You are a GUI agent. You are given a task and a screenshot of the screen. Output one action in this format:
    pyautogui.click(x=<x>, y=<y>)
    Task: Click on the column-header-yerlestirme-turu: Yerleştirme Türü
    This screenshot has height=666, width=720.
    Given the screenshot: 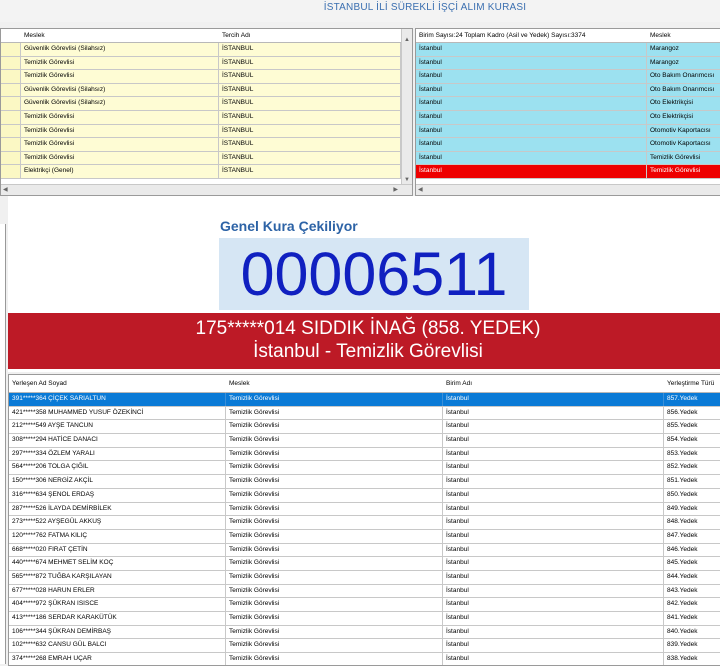 What is the action you would take?
    pyautogui.click(x=692, y=383)
    